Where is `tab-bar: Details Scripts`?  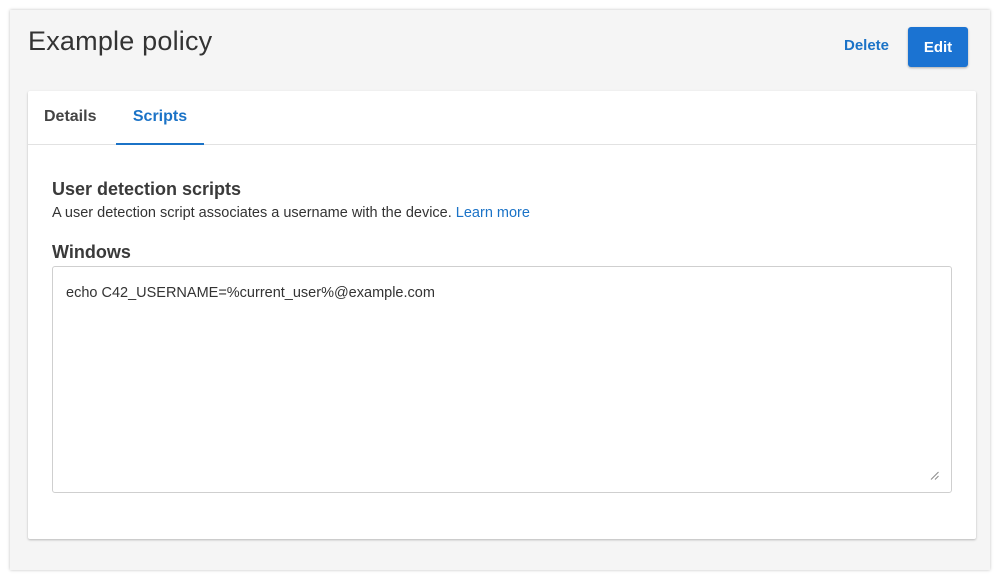 tab-bar: Details Scripts is located at coordinates (502, 118).